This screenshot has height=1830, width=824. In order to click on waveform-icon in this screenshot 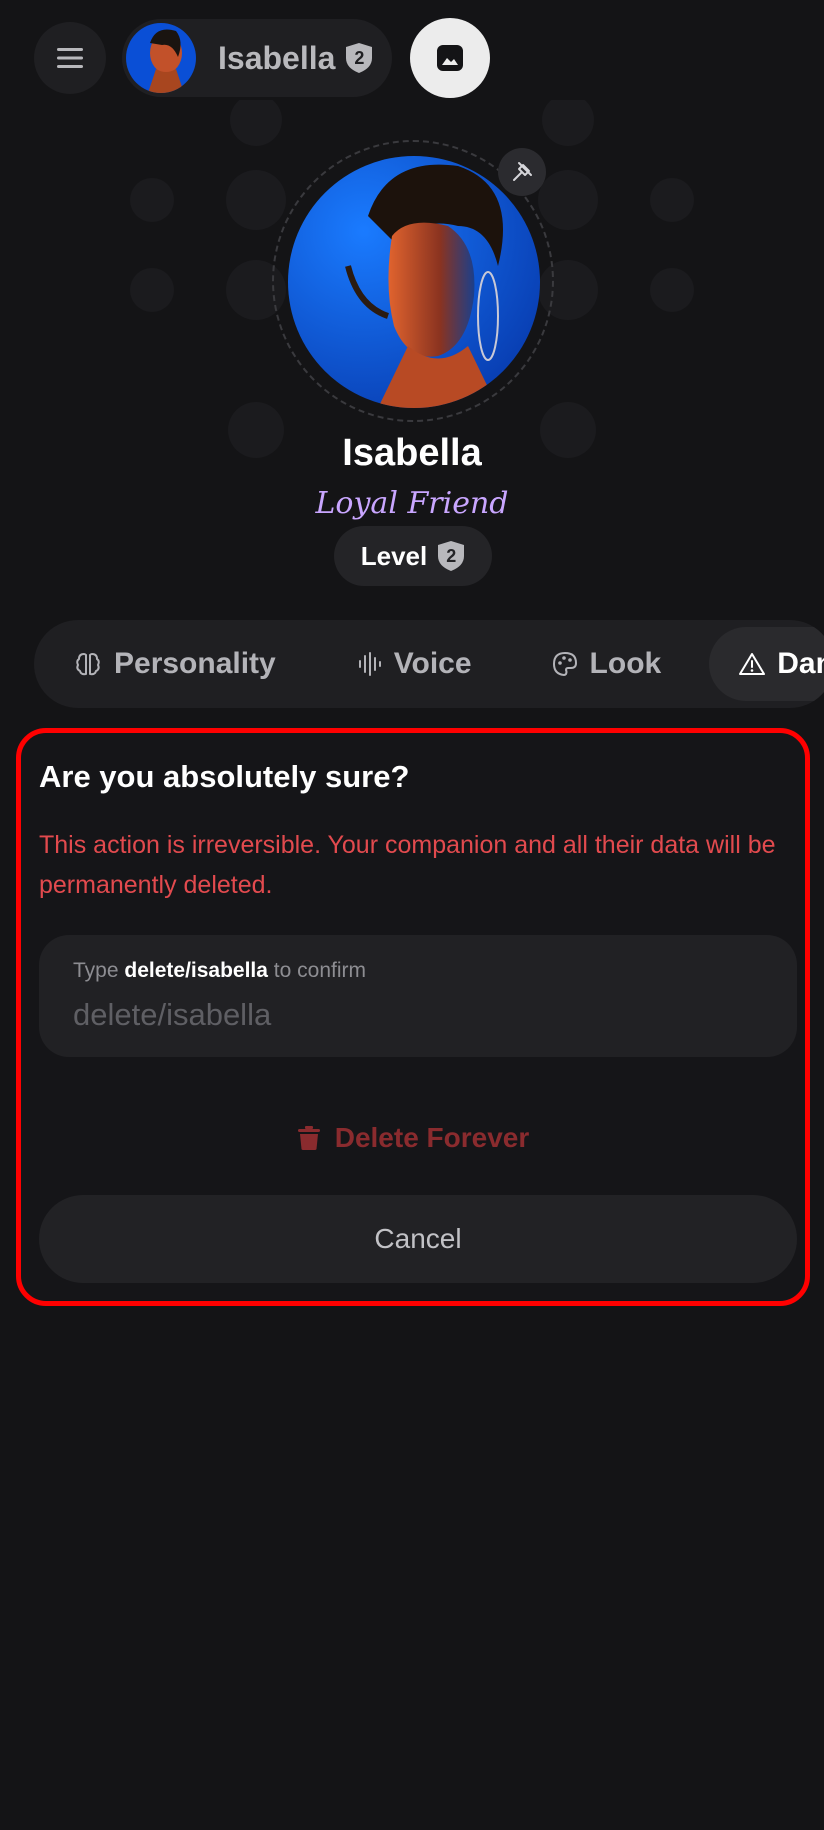, I will do `click(369, 664)`.